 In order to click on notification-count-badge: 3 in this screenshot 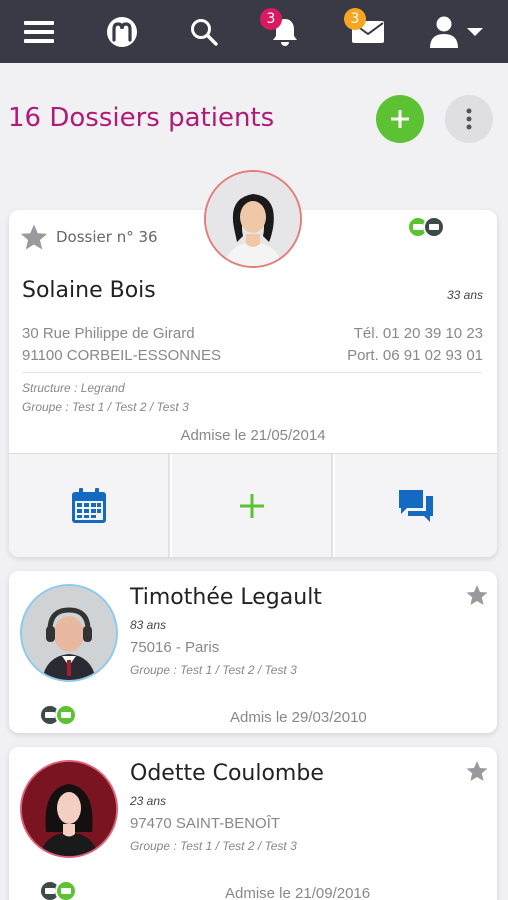, I will do `click(271, 19)`.